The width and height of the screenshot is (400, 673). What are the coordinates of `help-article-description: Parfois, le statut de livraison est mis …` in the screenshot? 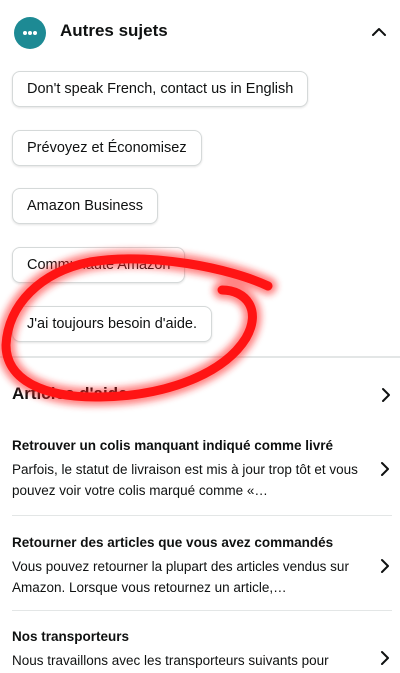 It's located at (185, 480).